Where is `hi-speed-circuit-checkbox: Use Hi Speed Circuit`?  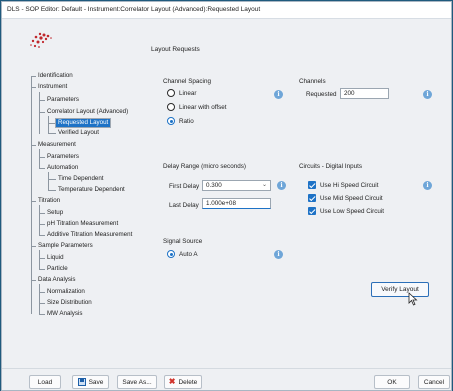 hi-speed-circuit-checkbox: Use Hi Speed Circuit is located at coordinates (343, 185).